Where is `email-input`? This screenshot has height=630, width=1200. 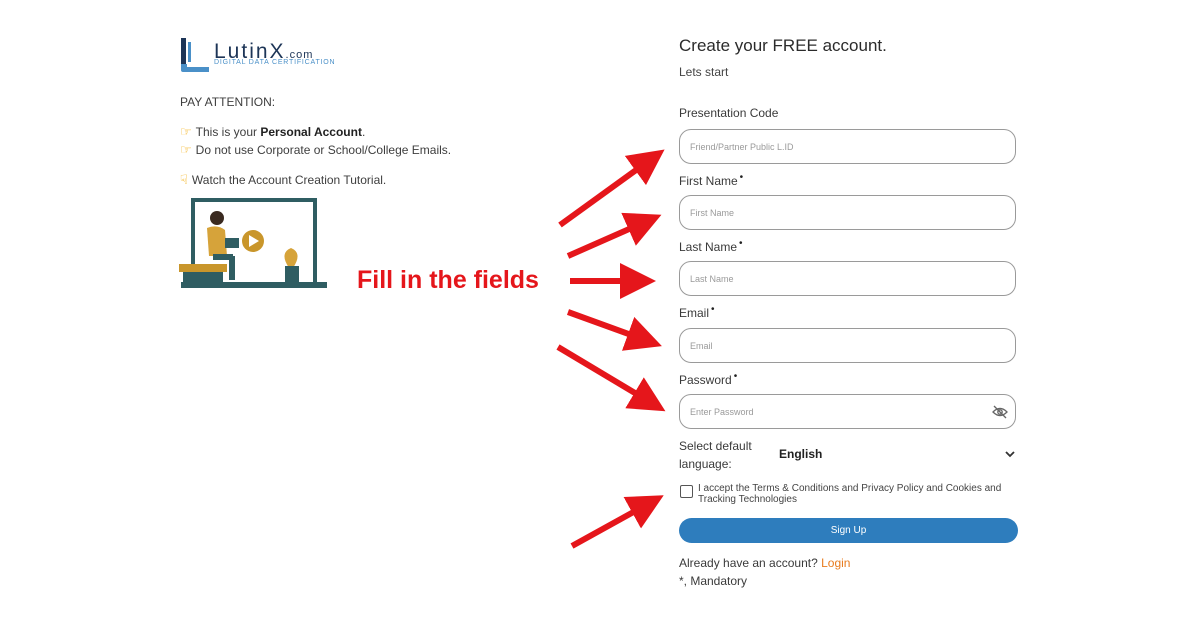
email-input is located at coordinates (847, 345).